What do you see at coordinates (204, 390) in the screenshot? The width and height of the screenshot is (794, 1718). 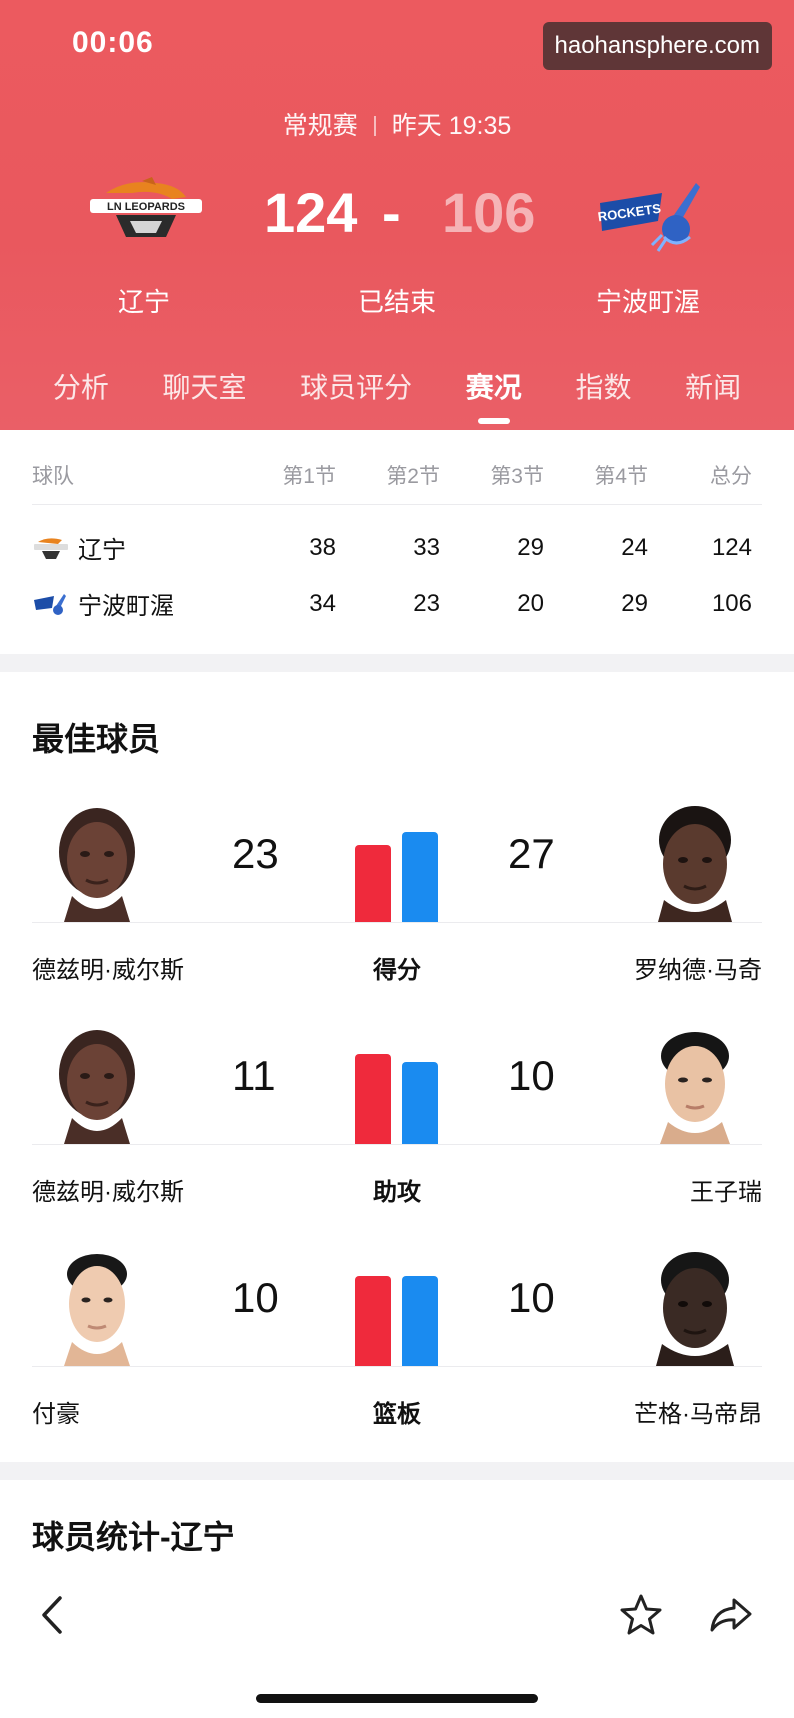 I see `tab-chatroom: 聊天室` at bounding box center [204, 390].